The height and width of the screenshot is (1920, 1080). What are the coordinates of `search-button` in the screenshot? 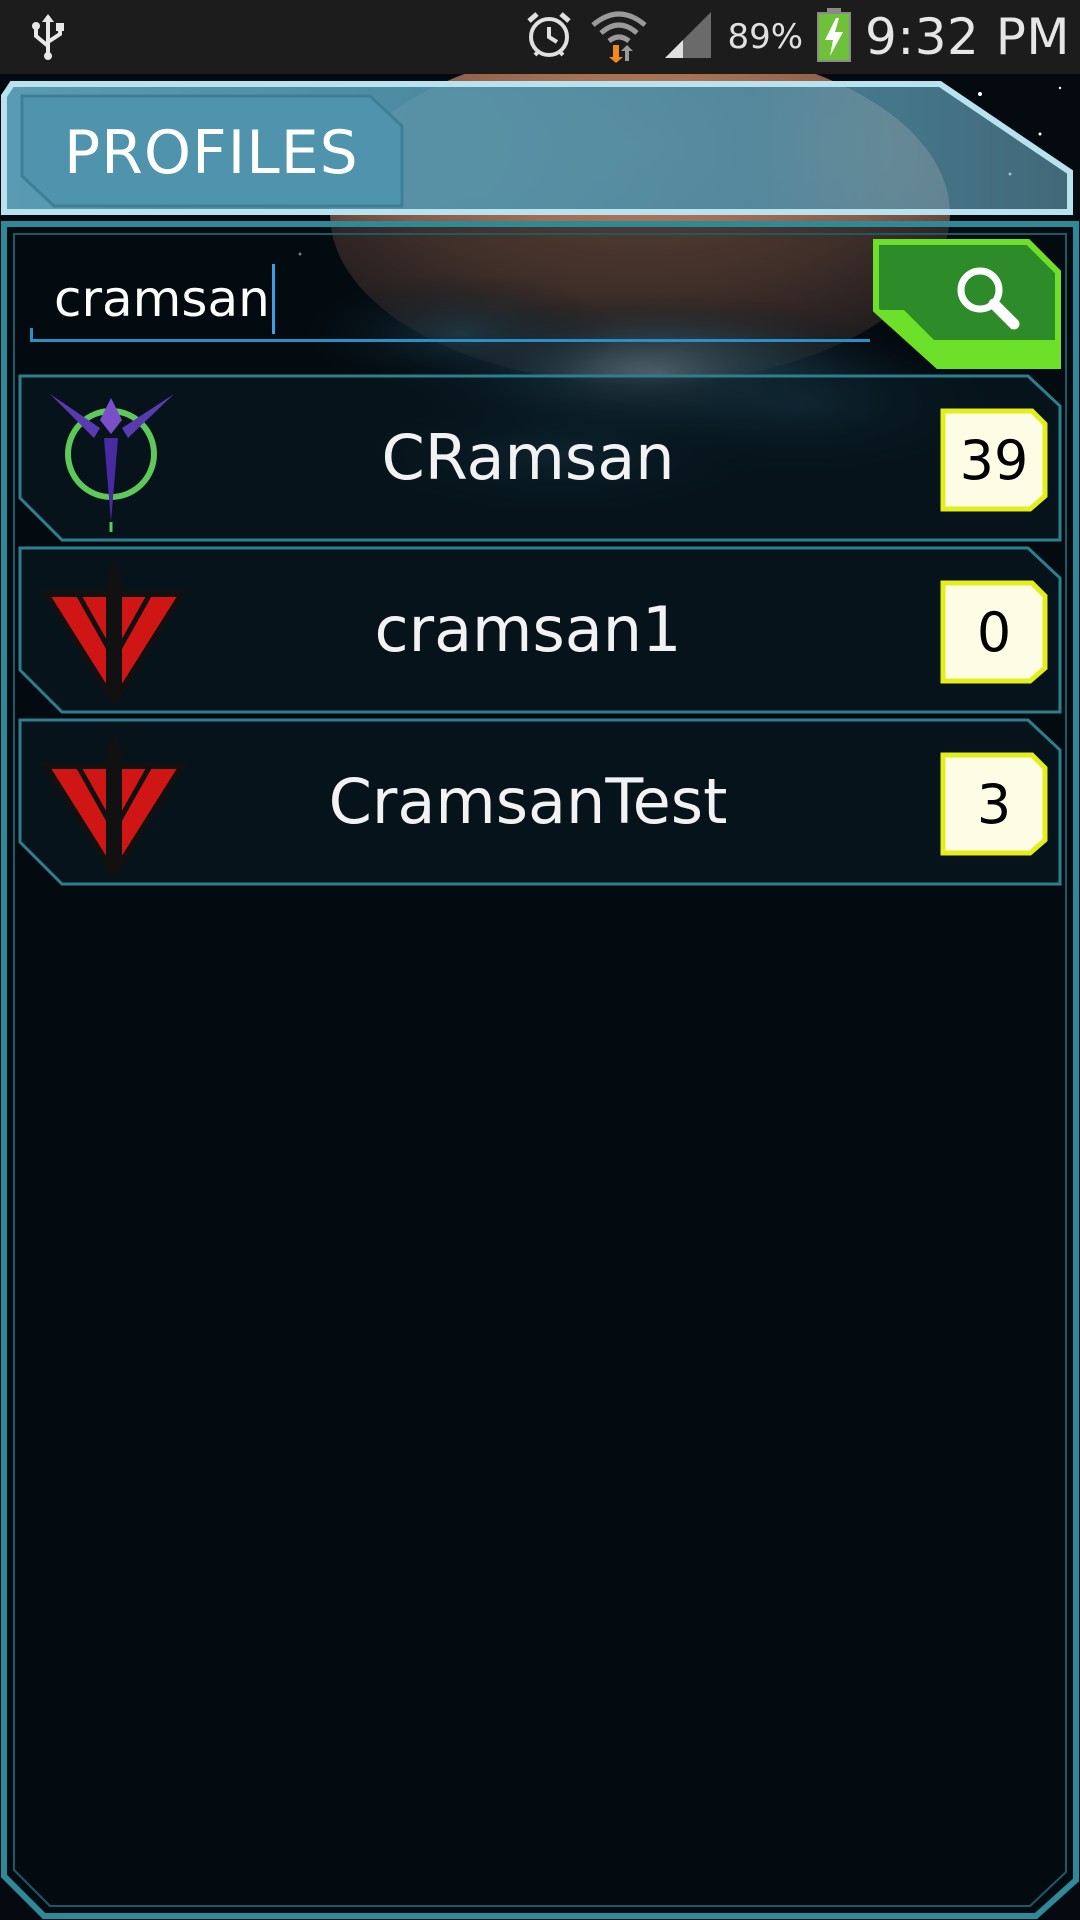 It's located at (967, 304).